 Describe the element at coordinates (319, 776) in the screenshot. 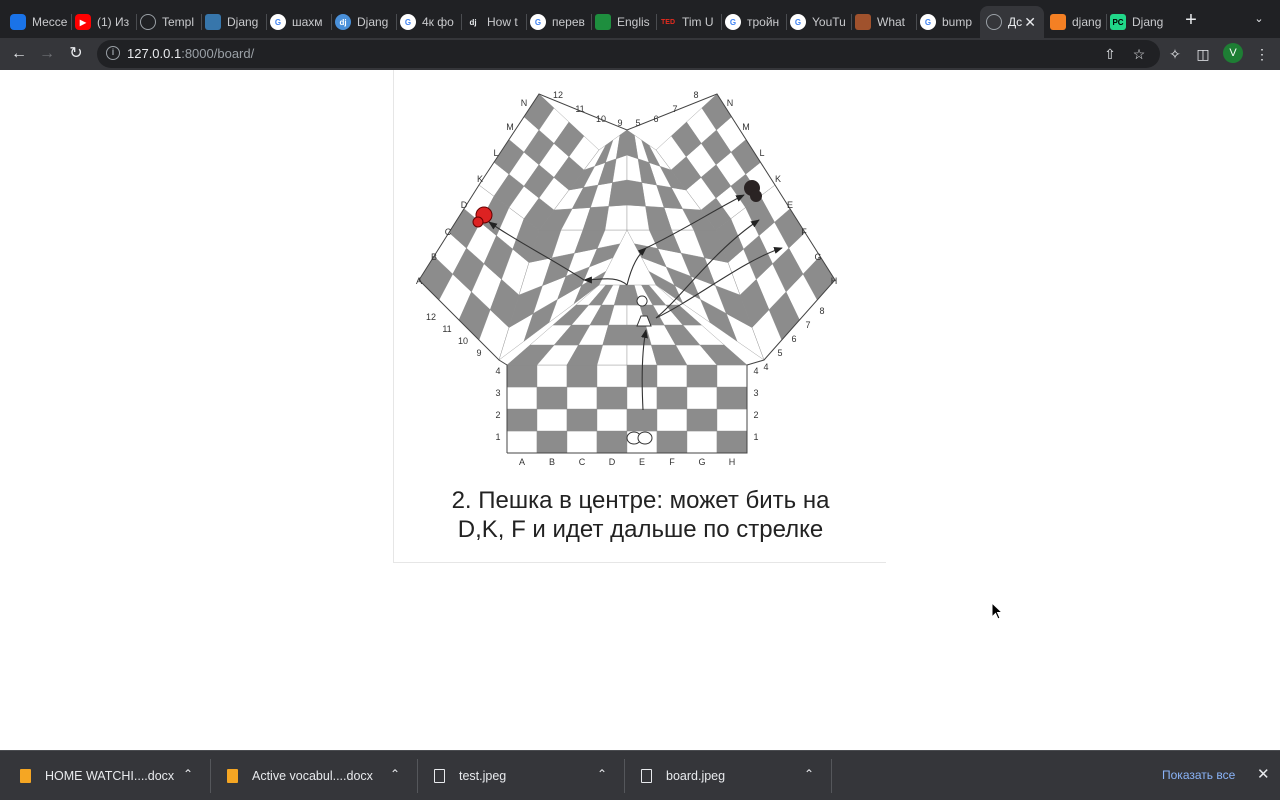

I see `download-item: Active vocabul....docx ⌃` at that location.